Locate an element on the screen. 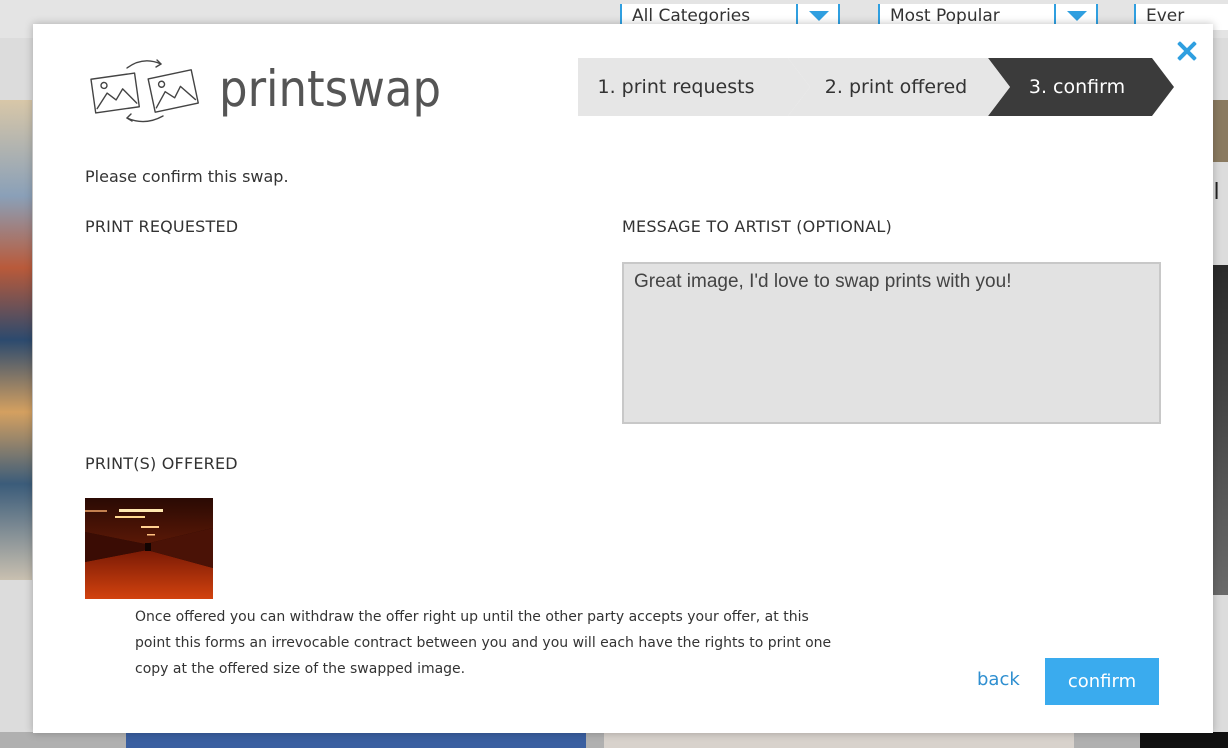 Image resolution: width=1228 pixels, height=748 pixels. prints-offered-heading: PRINT(S) OFFERED is located at coordinates (161, 463).